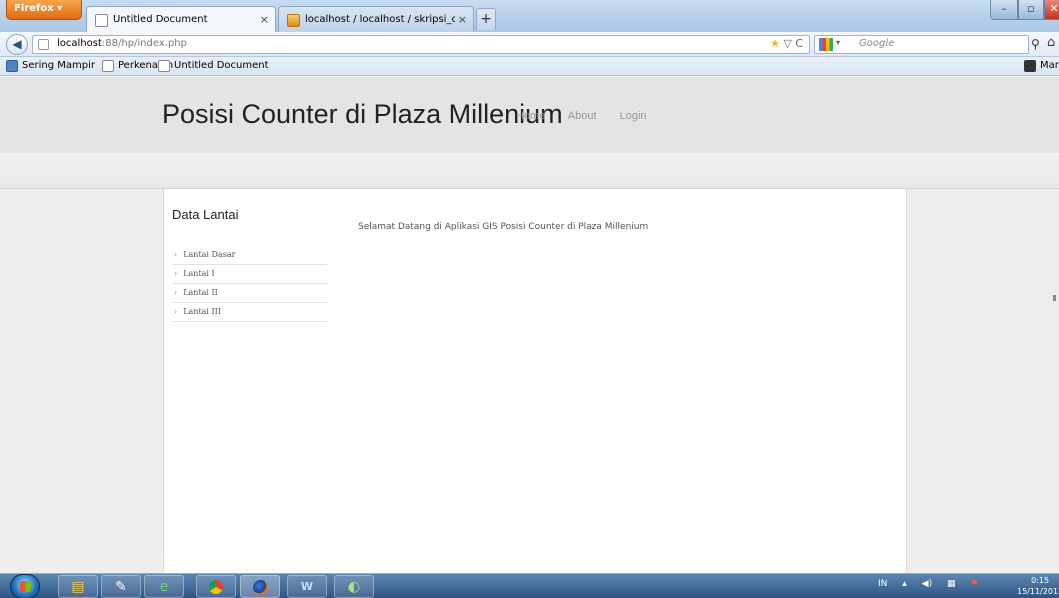 Image resolution: width=1059 pixels, height=598 pixels. What do you see at coordinates (79, 43) in the screenshot?
I see `url-host: localhost` at bounding box center [79, 43].